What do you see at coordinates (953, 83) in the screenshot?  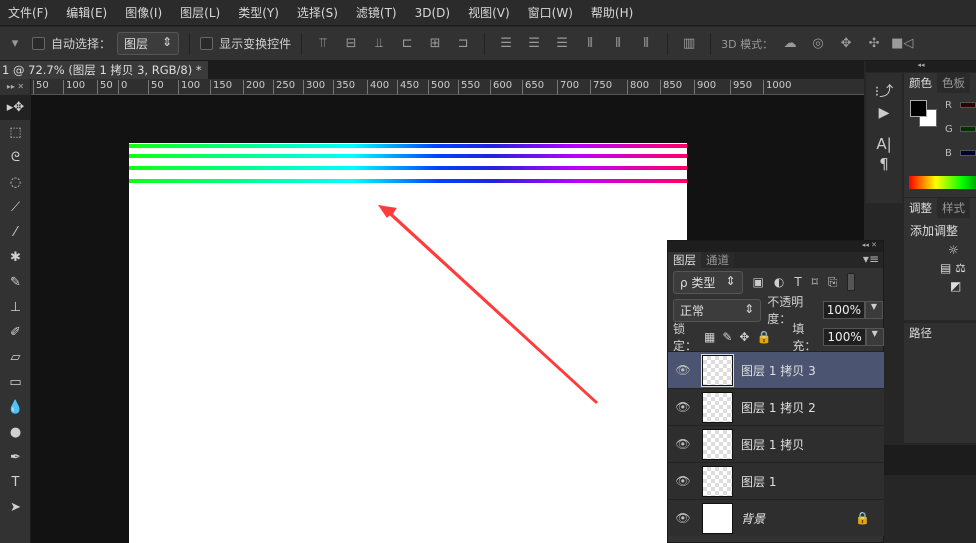 I see `tab-swatches: 色板` at bounding box center [953, 83].